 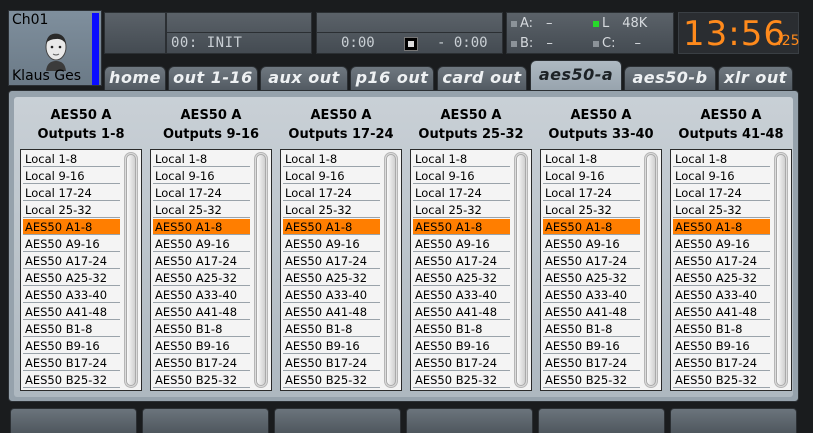 I want to click on channel-box: Ch01 Klaus Ges, so click(x=55, y=48).